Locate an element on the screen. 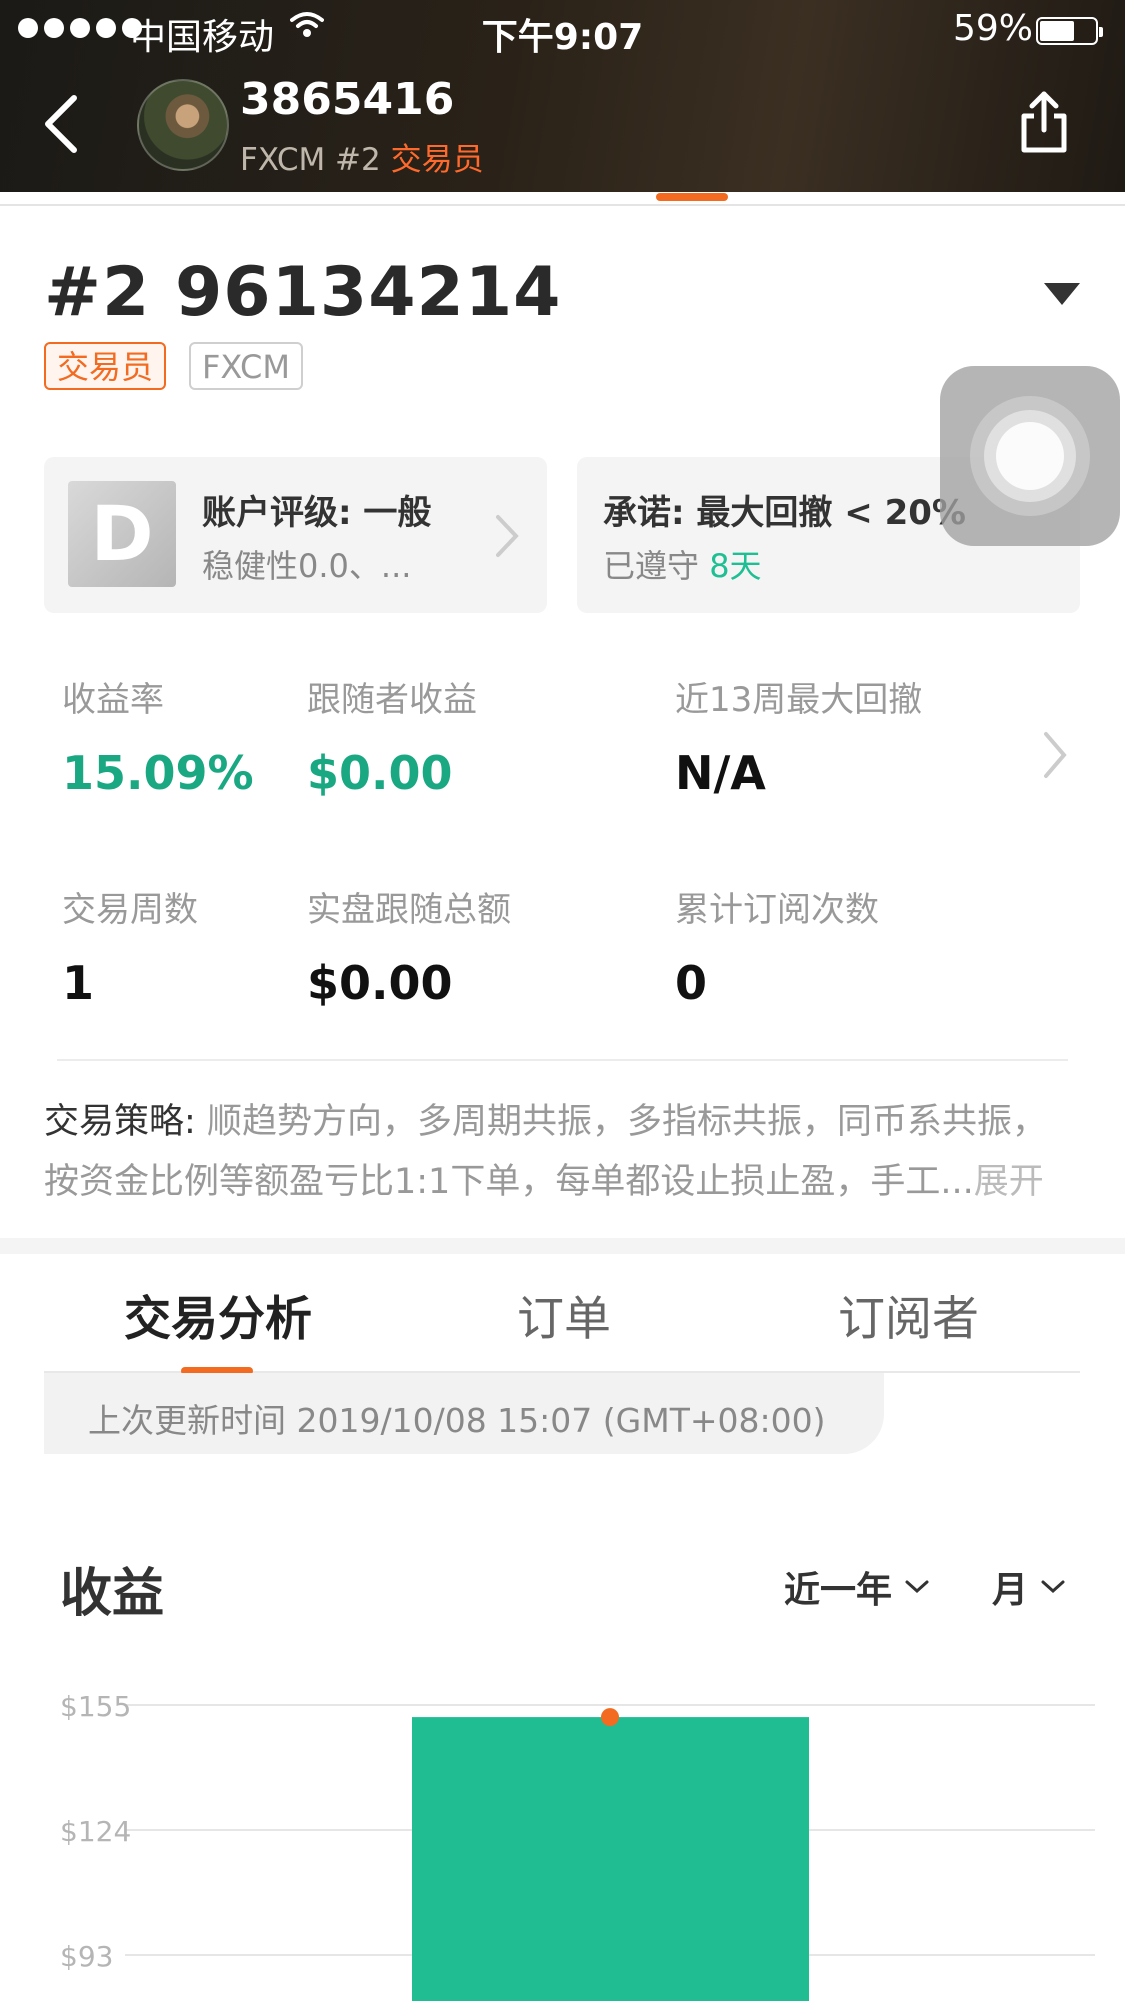  share-icon is located at coordinates (1044, 123).